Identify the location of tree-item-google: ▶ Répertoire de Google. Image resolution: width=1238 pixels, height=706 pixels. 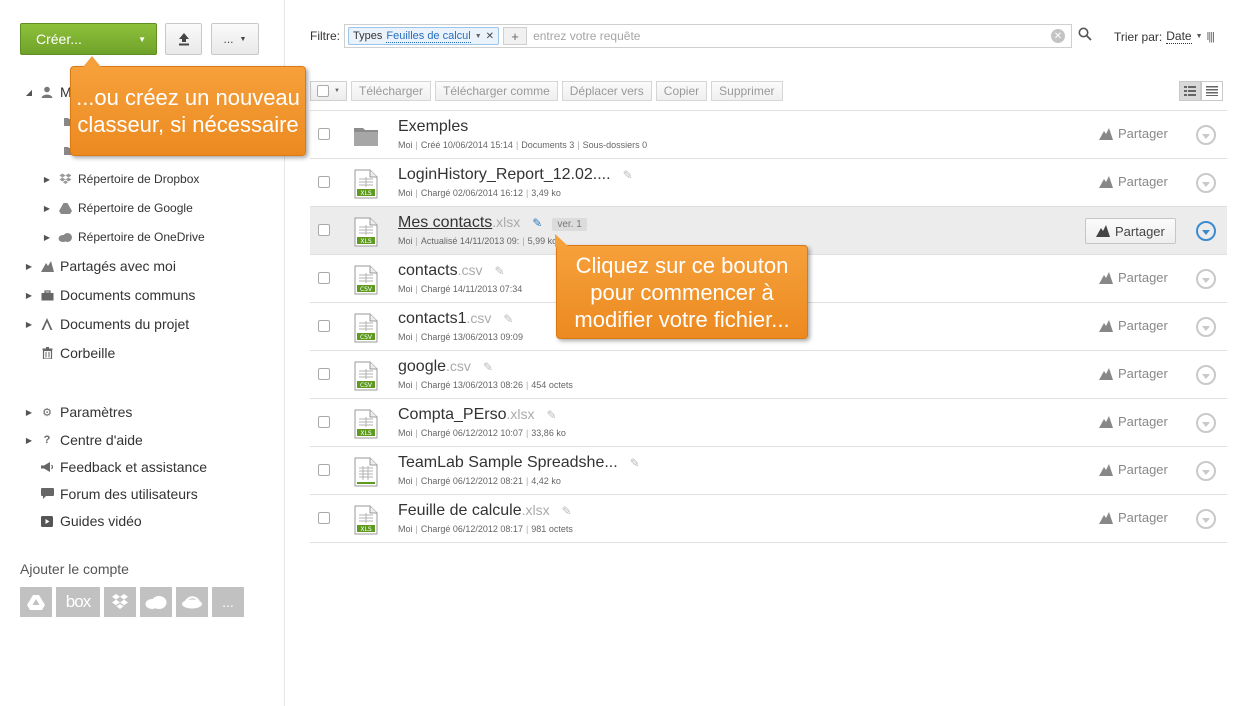
(117, 208).